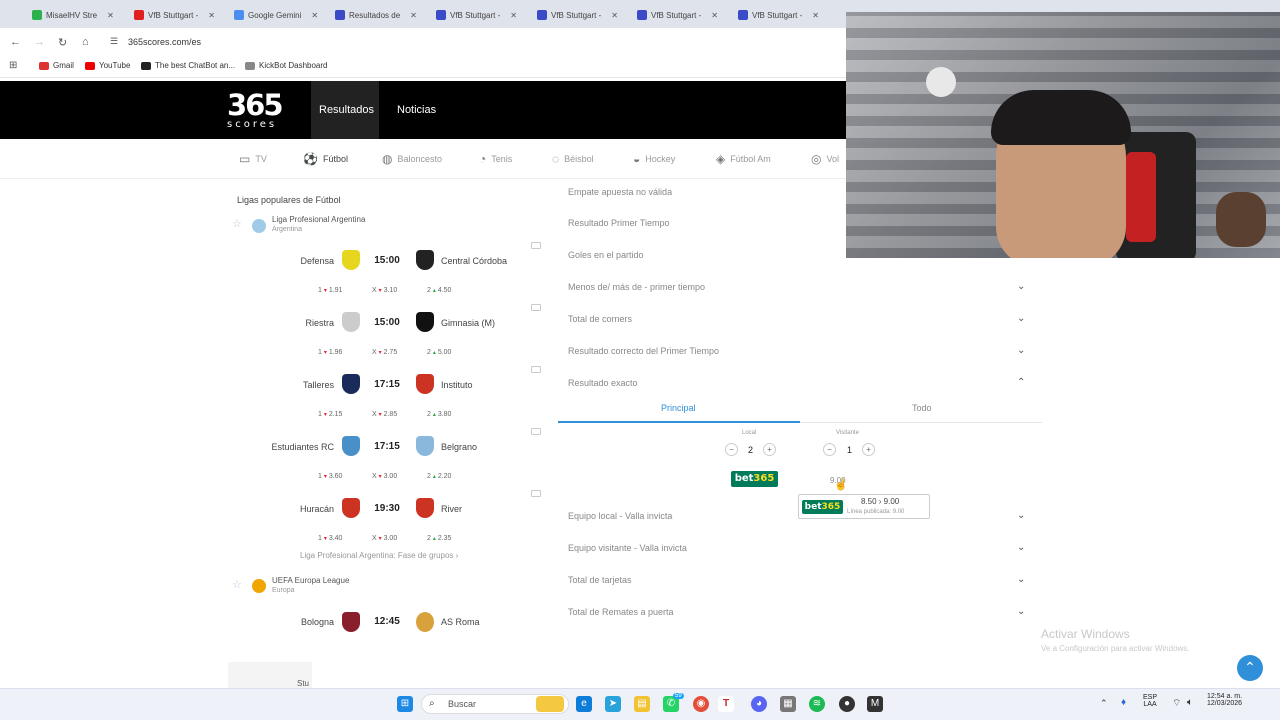 This screenshot has width=1280, height=720. I want to click on site-logo: 365 scores, so click(263, 110).